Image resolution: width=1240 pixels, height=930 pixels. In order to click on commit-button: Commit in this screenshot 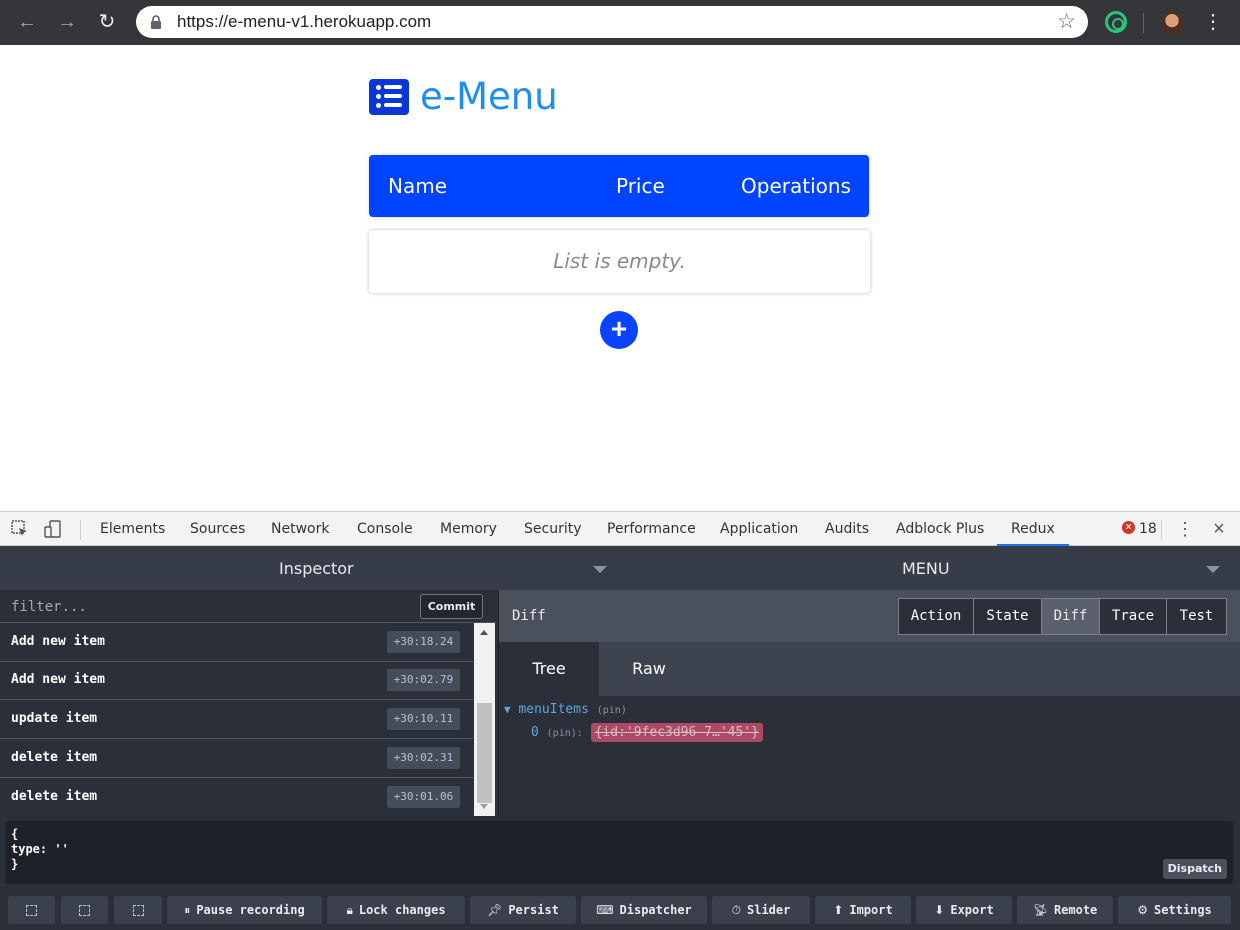, I will do `click(451, 606)`.